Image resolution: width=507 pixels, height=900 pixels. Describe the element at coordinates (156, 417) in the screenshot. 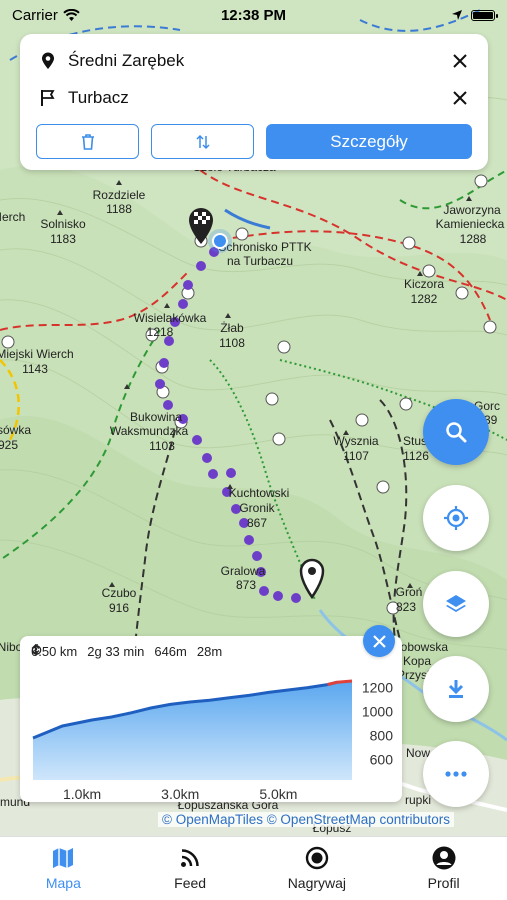

I see `map-label: Bukowina` at that location.